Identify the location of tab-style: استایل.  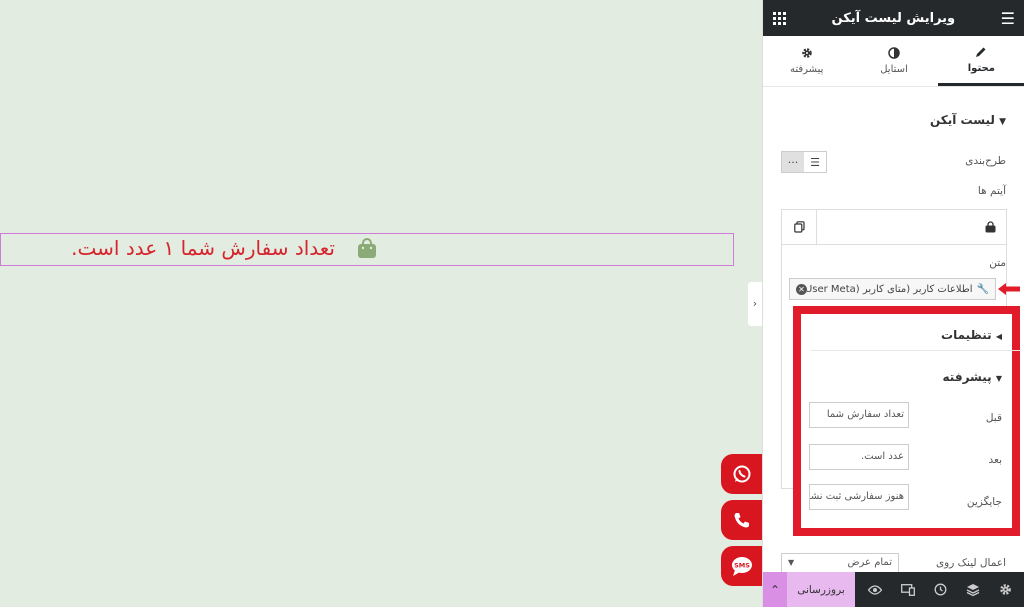
(893, 61).